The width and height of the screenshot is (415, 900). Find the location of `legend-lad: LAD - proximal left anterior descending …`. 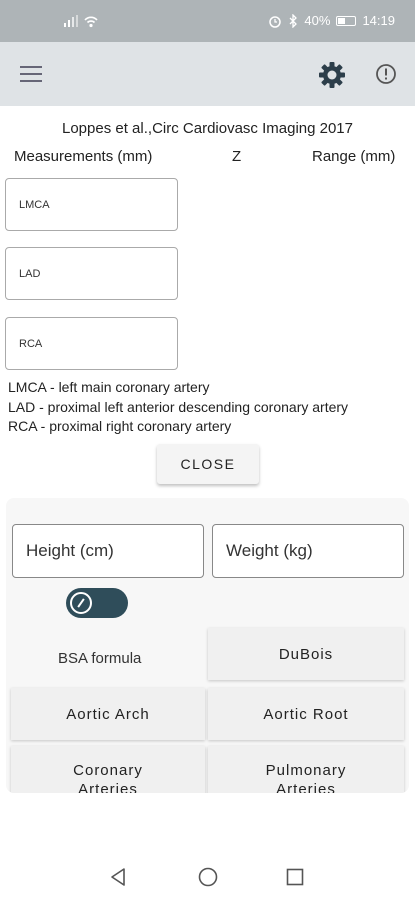

legend-lad: LAD - proximal left anterior descending … is located at coordinates (178, 407).